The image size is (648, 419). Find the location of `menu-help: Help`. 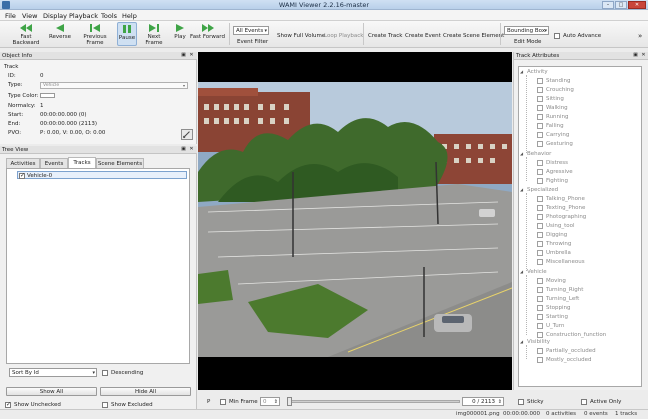

menu-help: Help is located at coordinates (129, 16).